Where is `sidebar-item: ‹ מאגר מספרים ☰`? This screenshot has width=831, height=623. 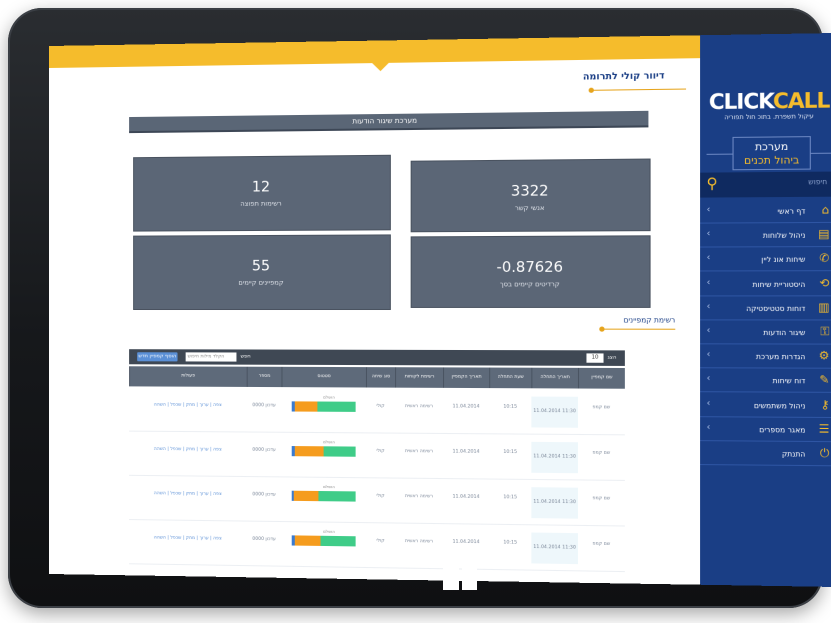
sidebar-item: ‹ מאגר מספרים ☰ is located at coordinates (765, 431).